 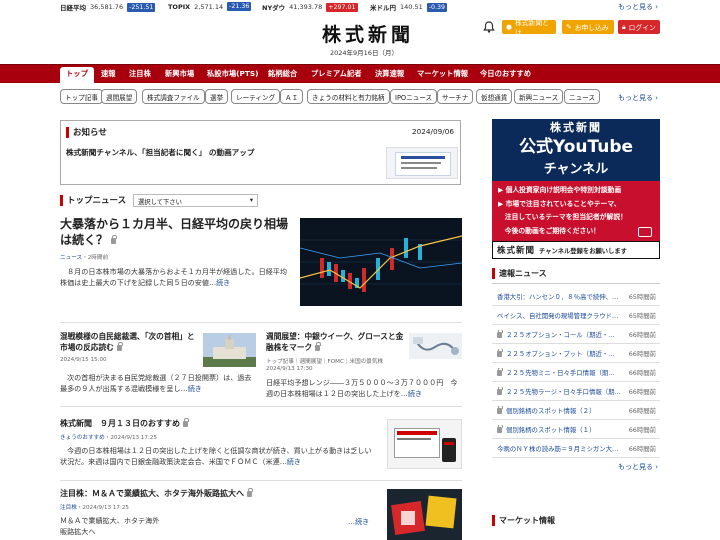 What do you see at coordinates (576, 334) in the screenshot?
I see `flash-news-item: ２２５オプション・コール（期近・… 66時間前` at bounding box center [576, 334].